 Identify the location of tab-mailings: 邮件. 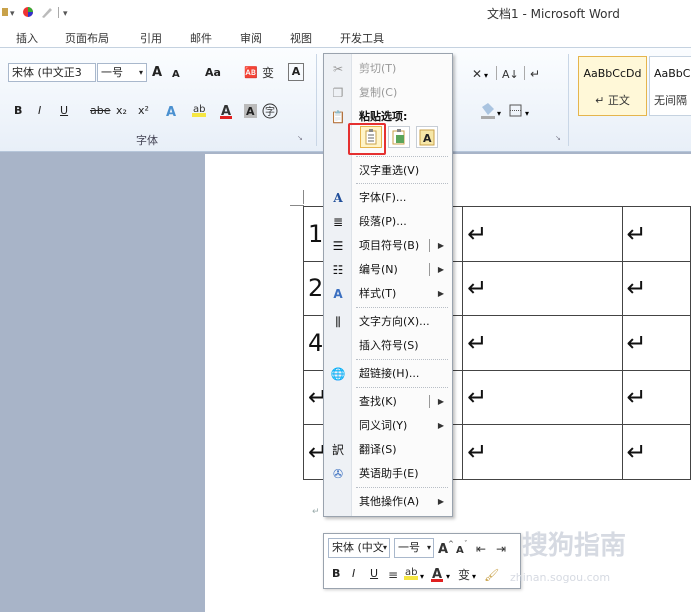
(201, 38).